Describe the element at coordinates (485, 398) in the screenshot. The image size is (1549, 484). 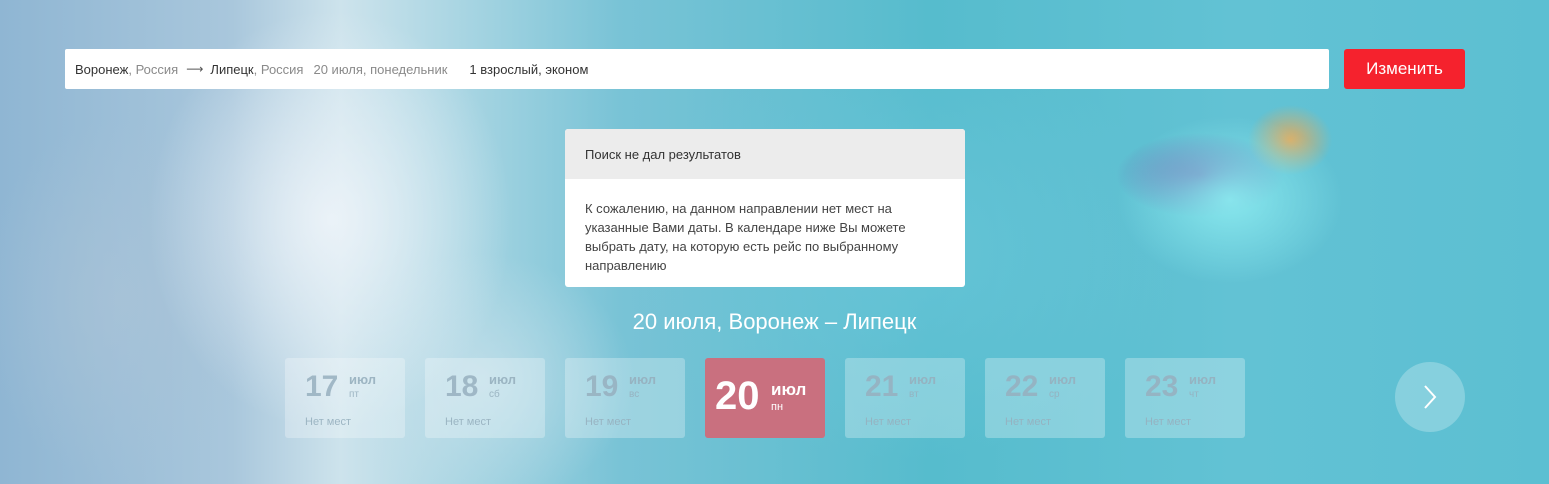
I see `calendar-day: 18 июл сб Нет мест` at that location.